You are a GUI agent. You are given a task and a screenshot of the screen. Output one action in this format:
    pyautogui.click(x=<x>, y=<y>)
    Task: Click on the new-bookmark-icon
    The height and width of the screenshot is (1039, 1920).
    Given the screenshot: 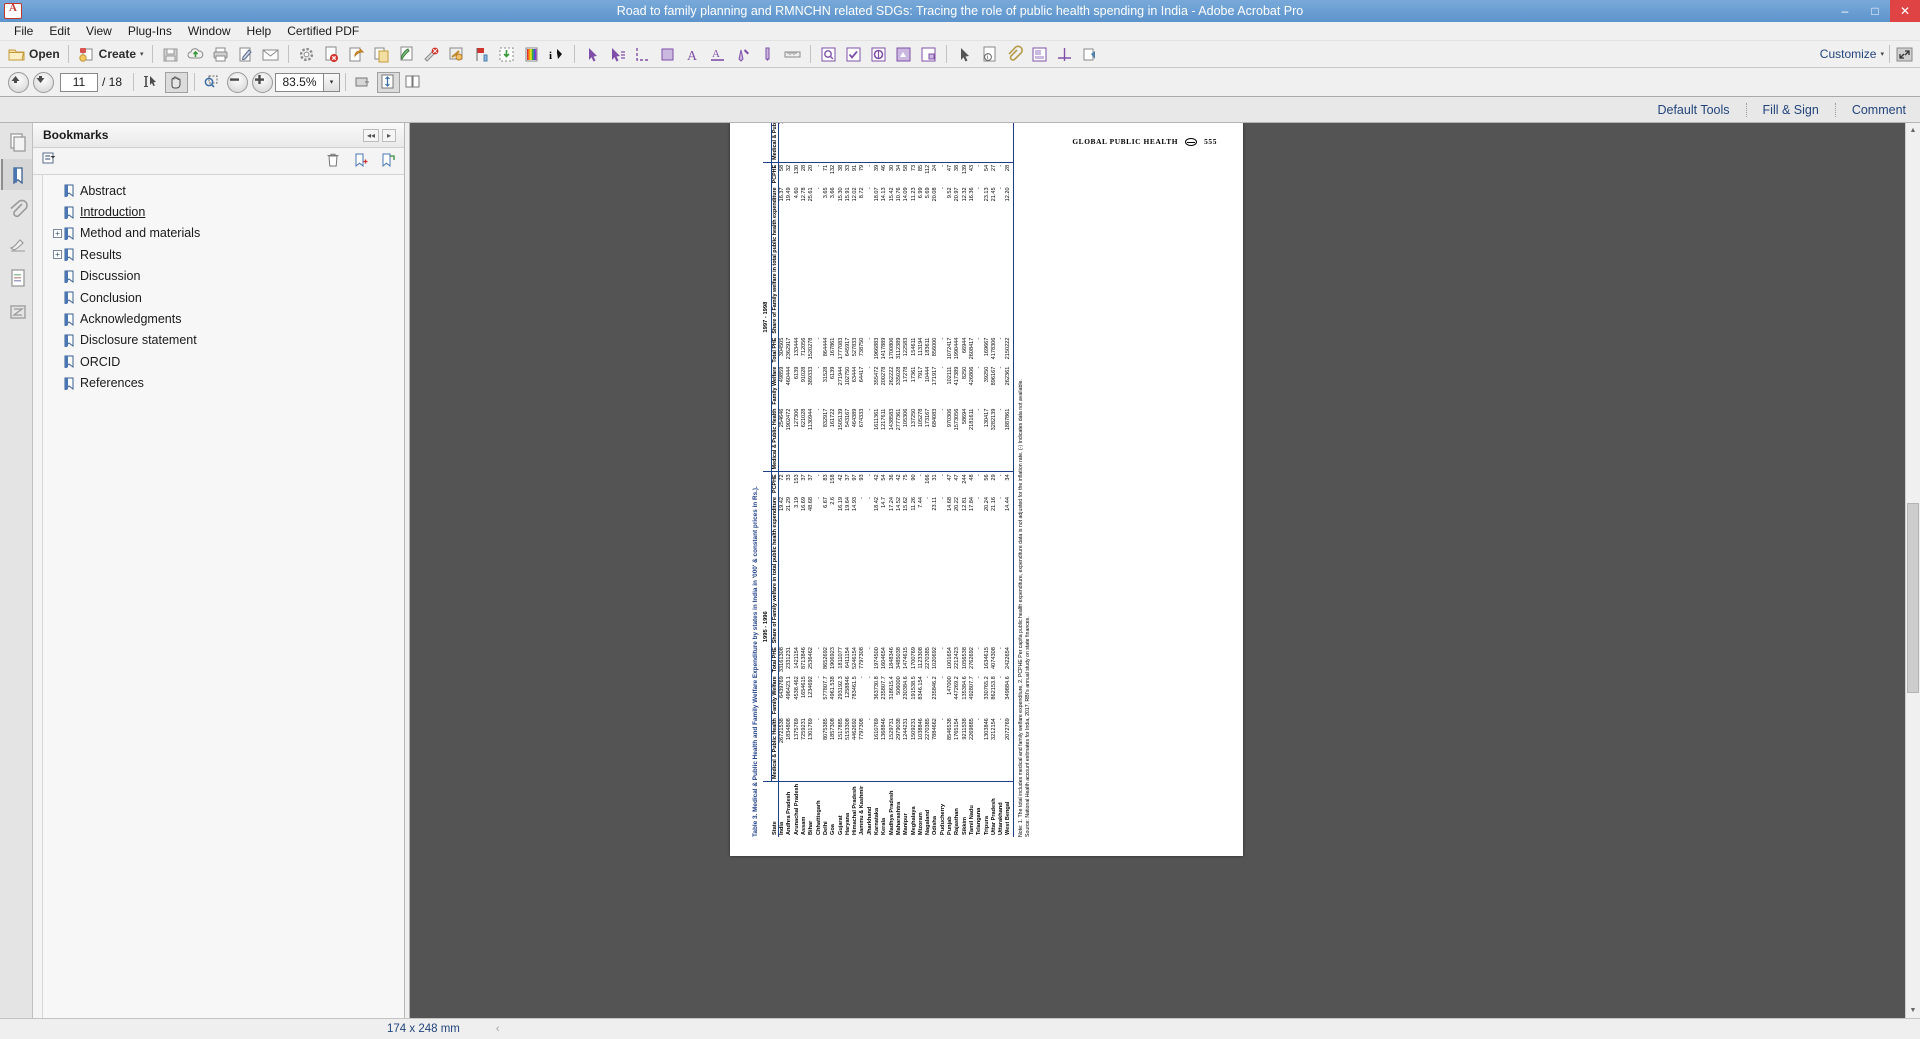 What is the action you would take?
    pyautogui.click(x=361, y=161)
    